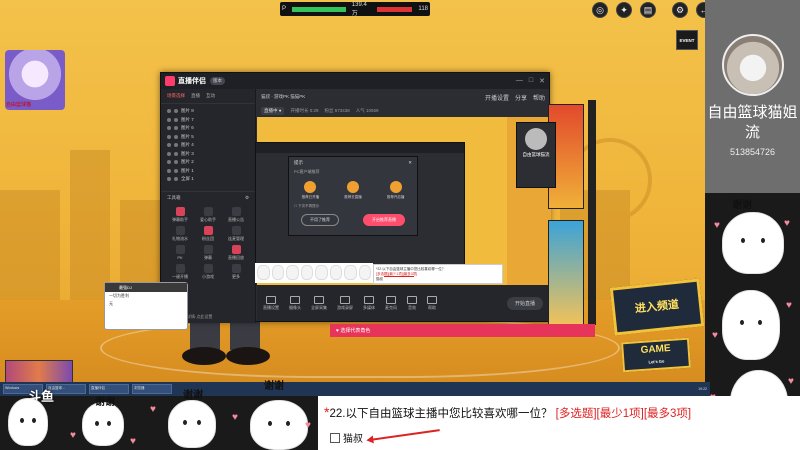  Describe the element at coordinates (395, 197) in the screenshot. I see `dialog-option-label: 推荐开启播` at that location.